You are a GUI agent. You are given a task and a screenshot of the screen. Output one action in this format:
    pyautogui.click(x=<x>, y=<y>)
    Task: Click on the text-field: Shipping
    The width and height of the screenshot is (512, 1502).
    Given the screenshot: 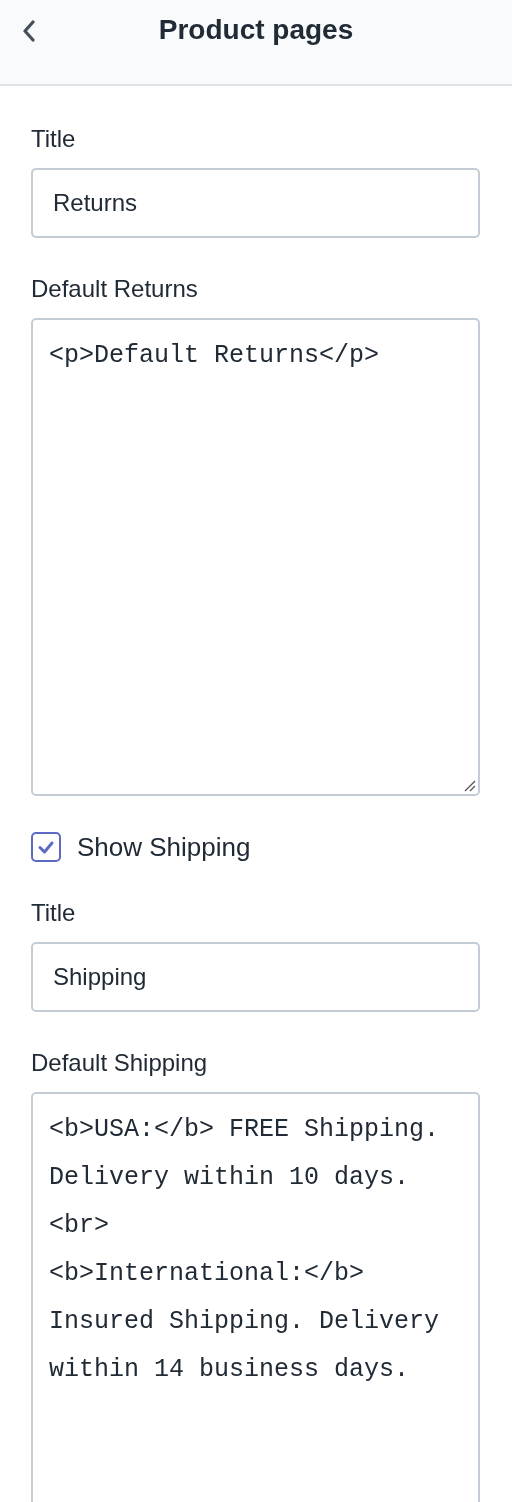 What is the action you would take?
    pyautogui.click(x=255, y=977)
    